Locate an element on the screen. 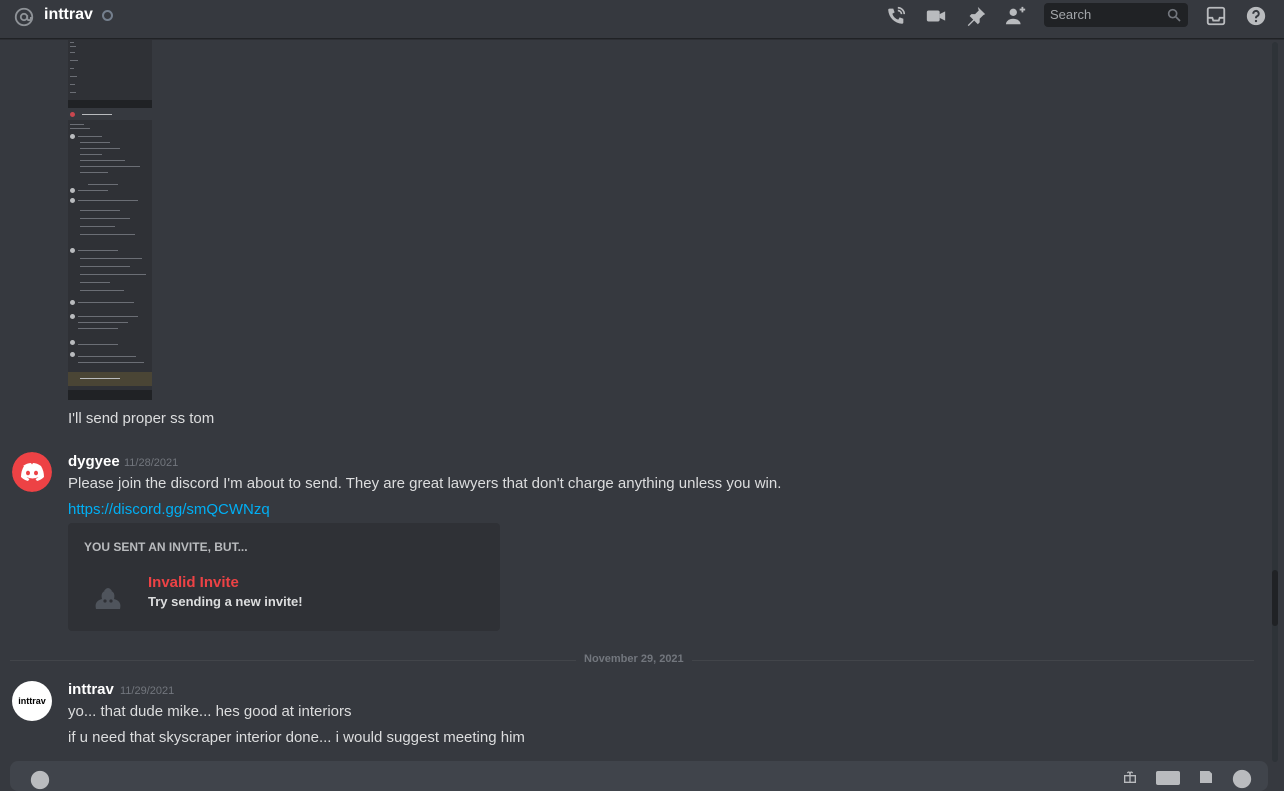 The image size is (1284, 791). emoji-icon is located at coordinates (1242, 779).